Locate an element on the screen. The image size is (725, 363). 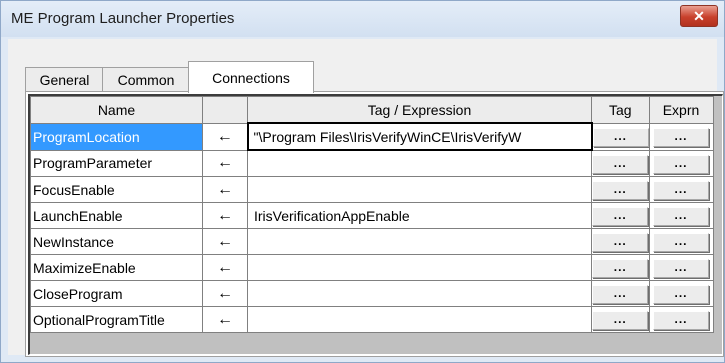
tab-common-label: Common is located at coordinates (146, 80).